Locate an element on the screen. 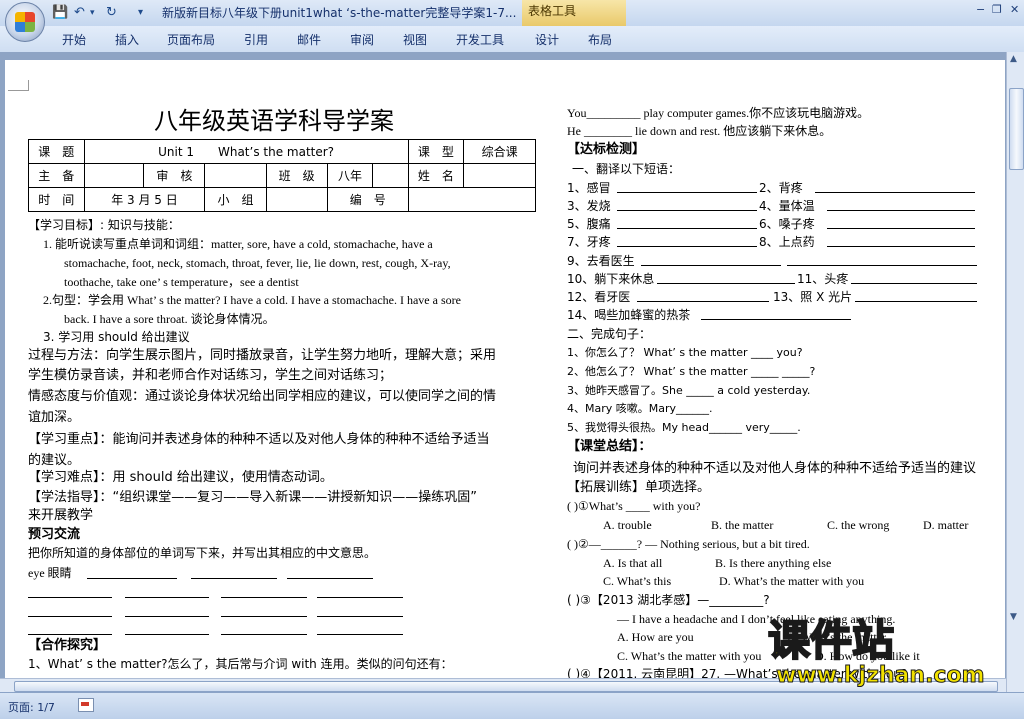 This screenshot has width=1024, height=719. scroll-thumb is located at coordinates (1016, 129).